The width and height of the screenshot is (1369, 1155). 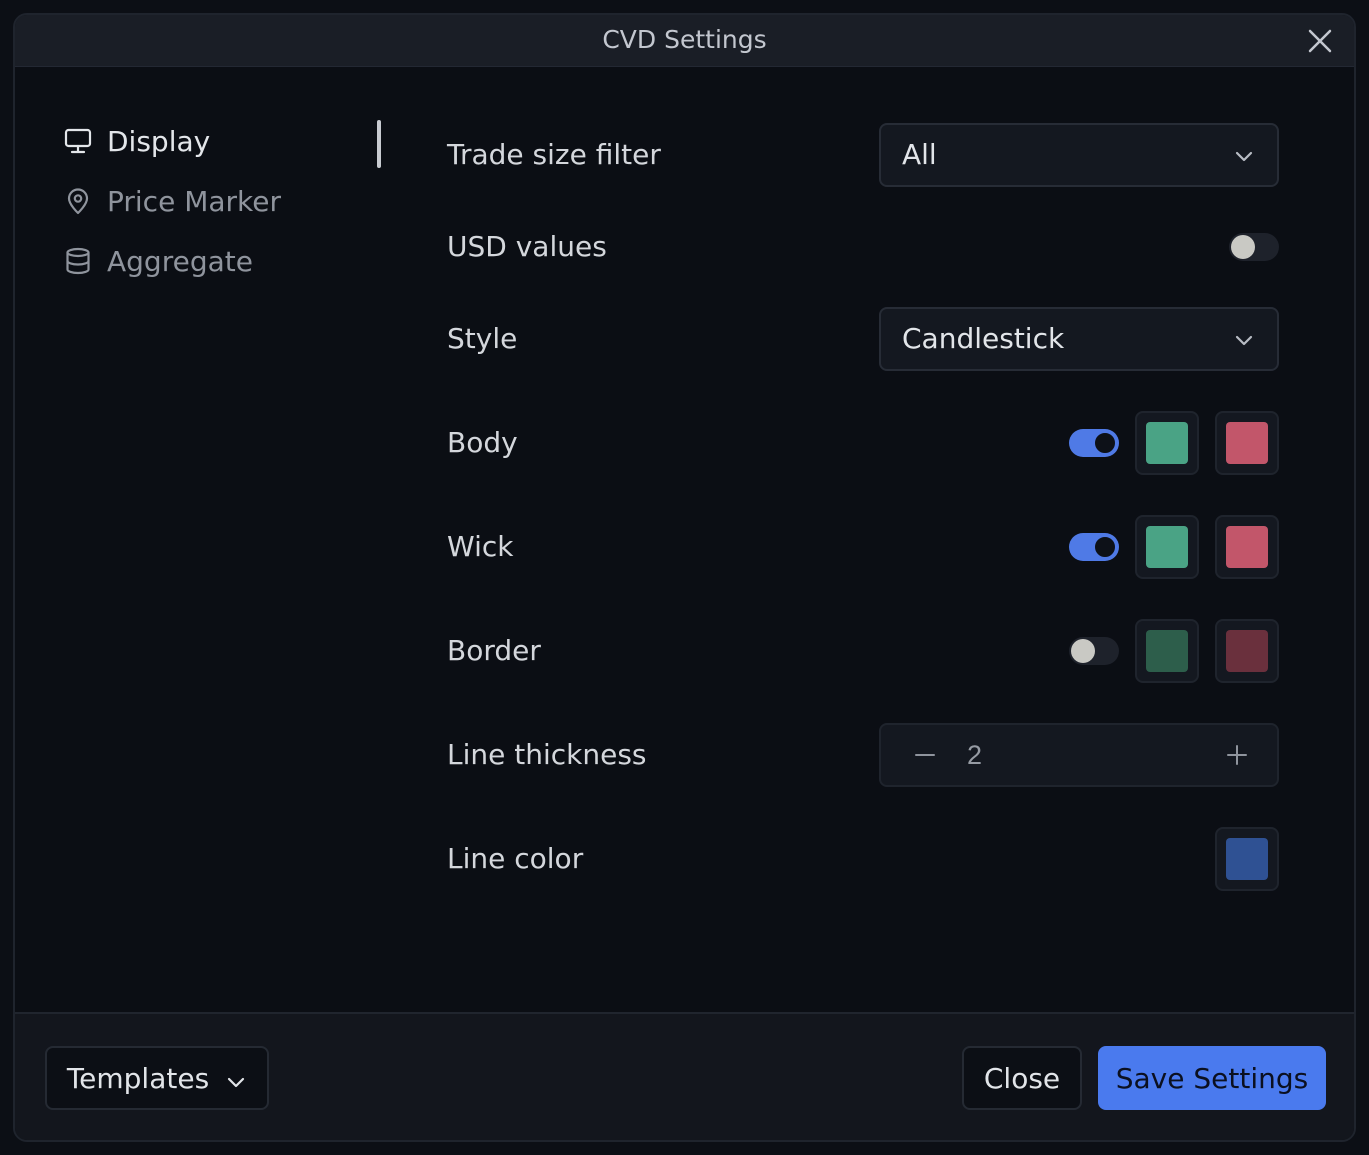 I want to click on nav-item-label: Aggregate, so click(x=180, y=261).